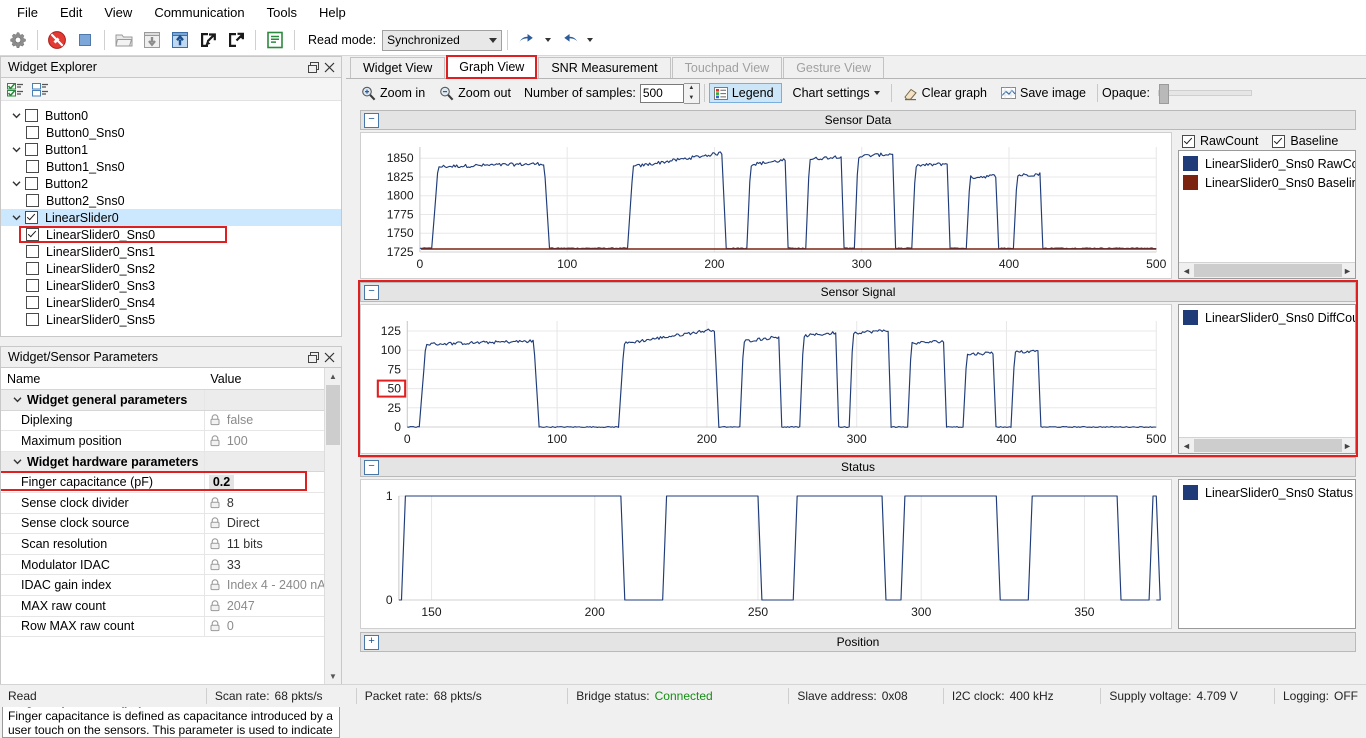 The image size is (1366, 738). What do you see at coordinates (766, 379) in the screenshot?
I see `sensor-signal-plot: 0 25 50 75 100 125 0 100 200 300 400 500` at bounding box center [766, 379].